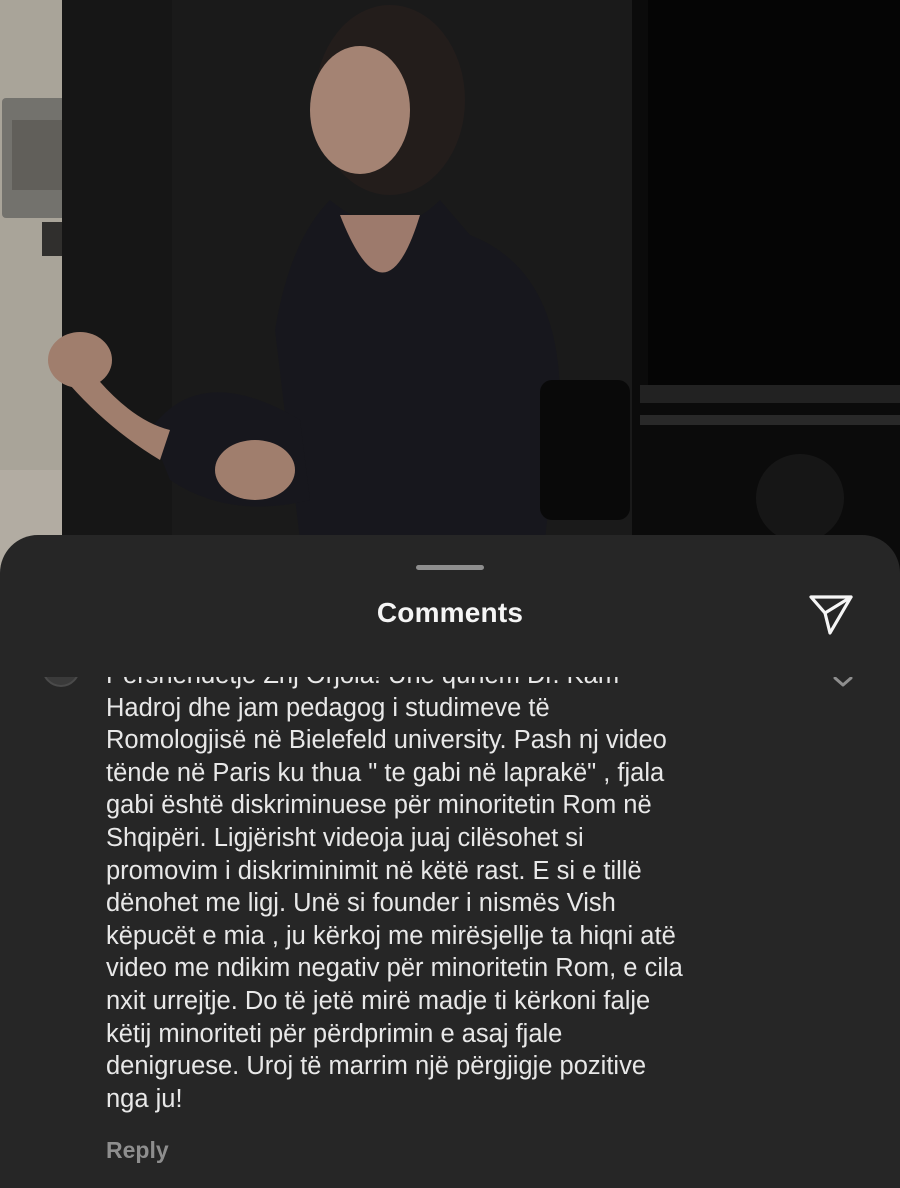  I want to click on sheet-drag-handle, so click(450, 567).